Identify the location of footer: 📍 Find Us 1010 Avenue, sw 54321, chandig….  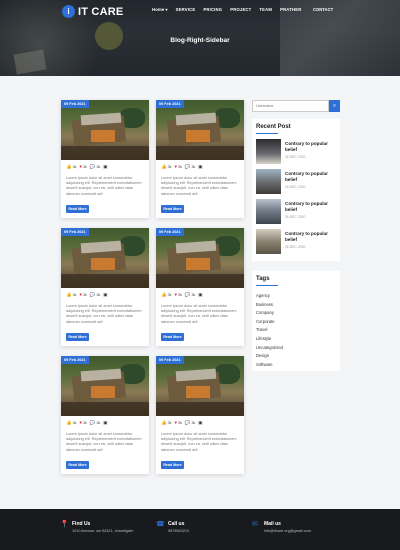
(200, 529).